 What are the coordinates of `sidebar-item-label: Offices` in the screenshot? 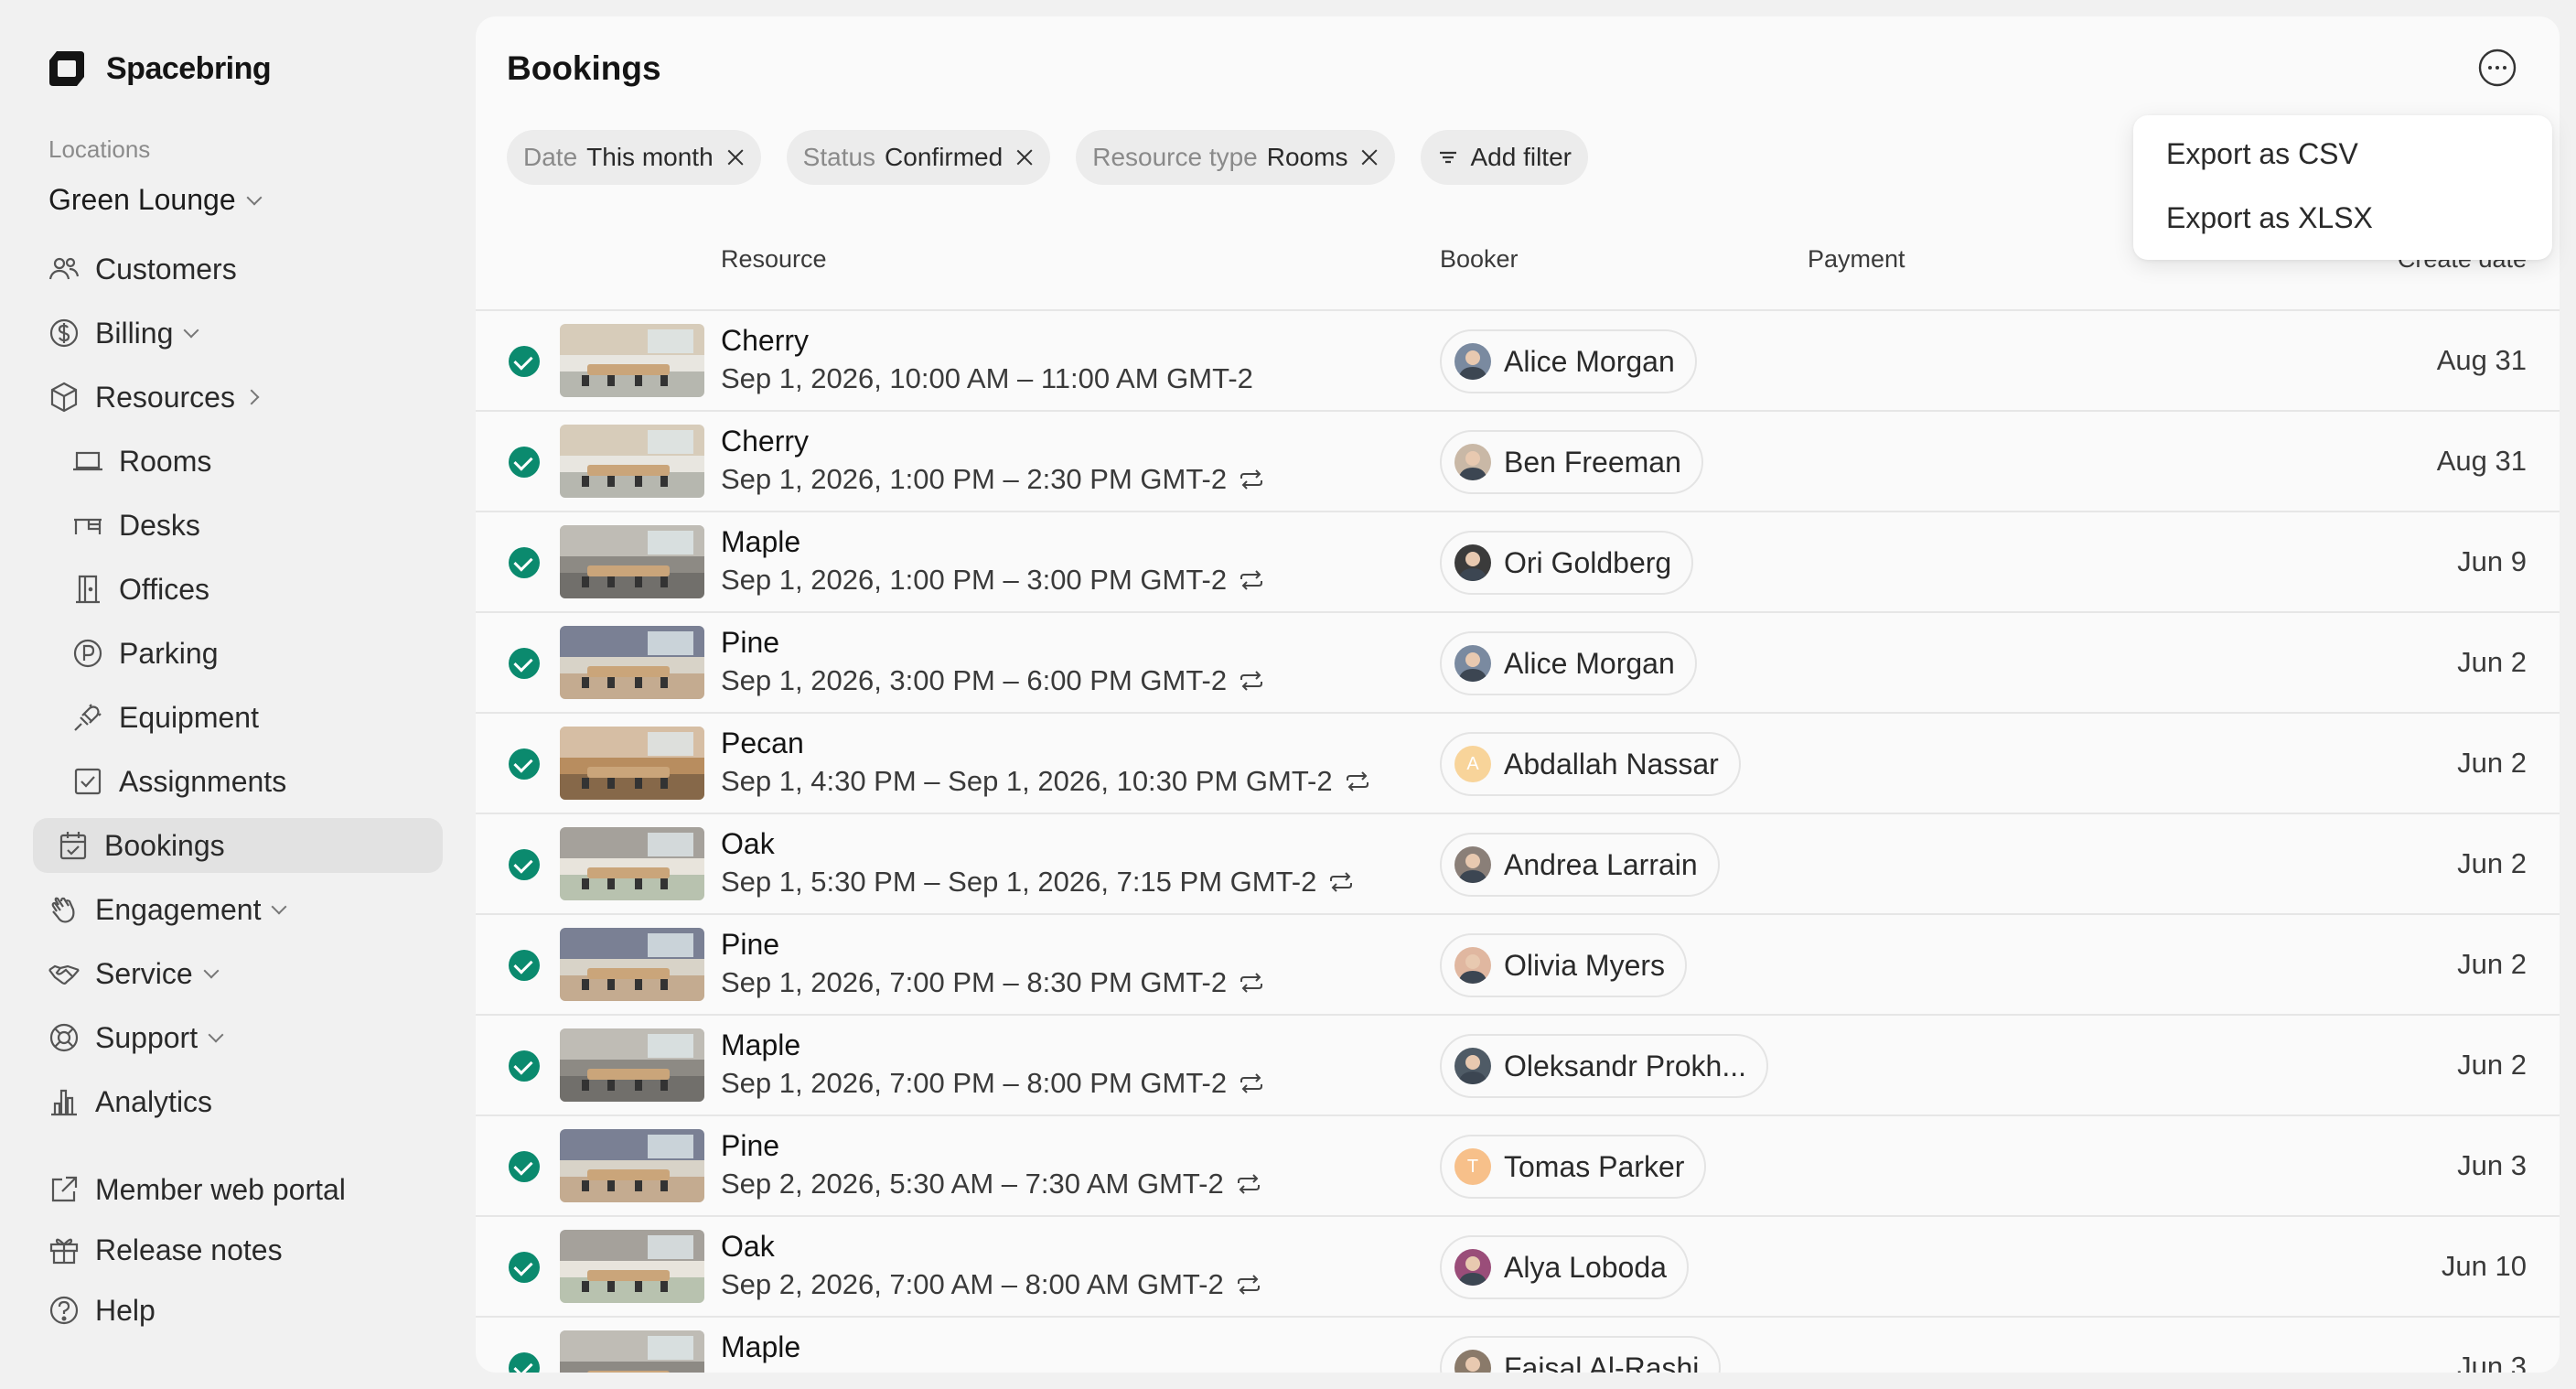 It's located at (164, 589).